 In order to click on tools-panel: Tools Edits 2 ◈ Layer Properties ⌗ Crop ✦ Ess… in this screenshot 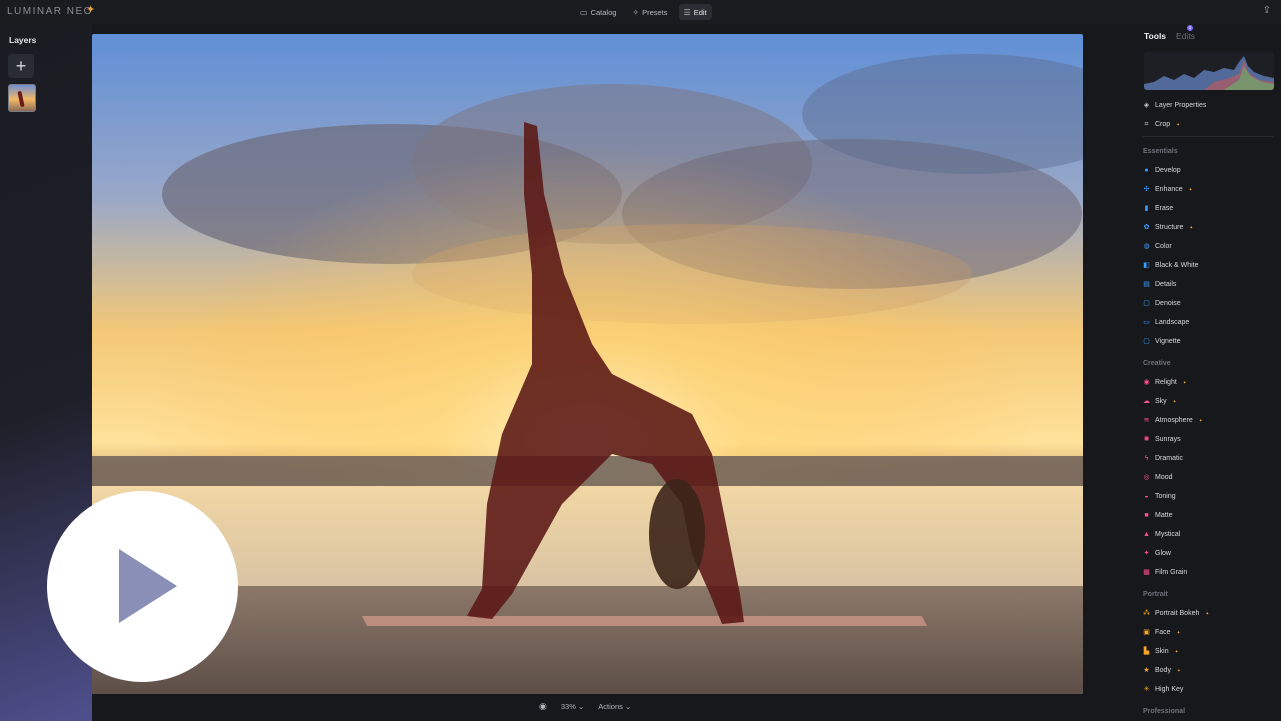, I will do `click(1182, 372)`.